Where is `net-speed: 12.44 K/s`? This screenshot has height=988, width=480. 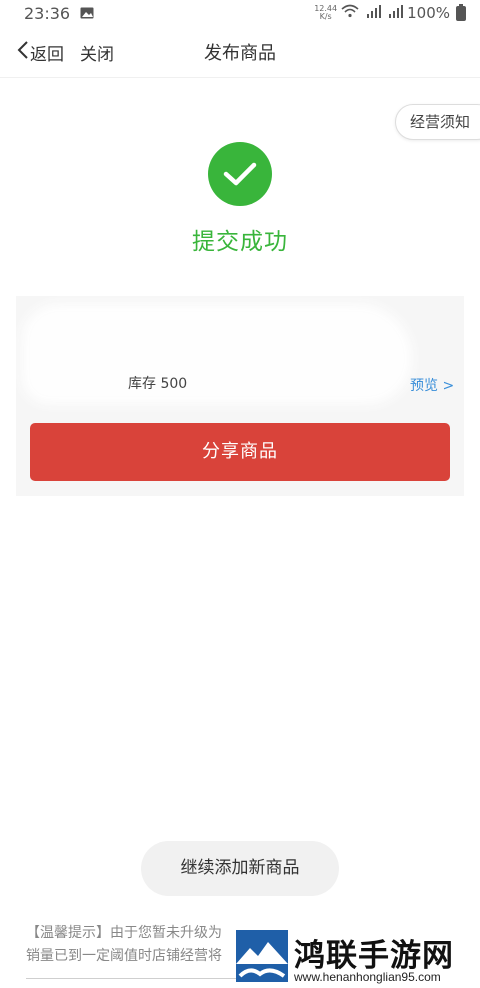 net-speed: 12.44 K/s is located at coordinates (325, 13).